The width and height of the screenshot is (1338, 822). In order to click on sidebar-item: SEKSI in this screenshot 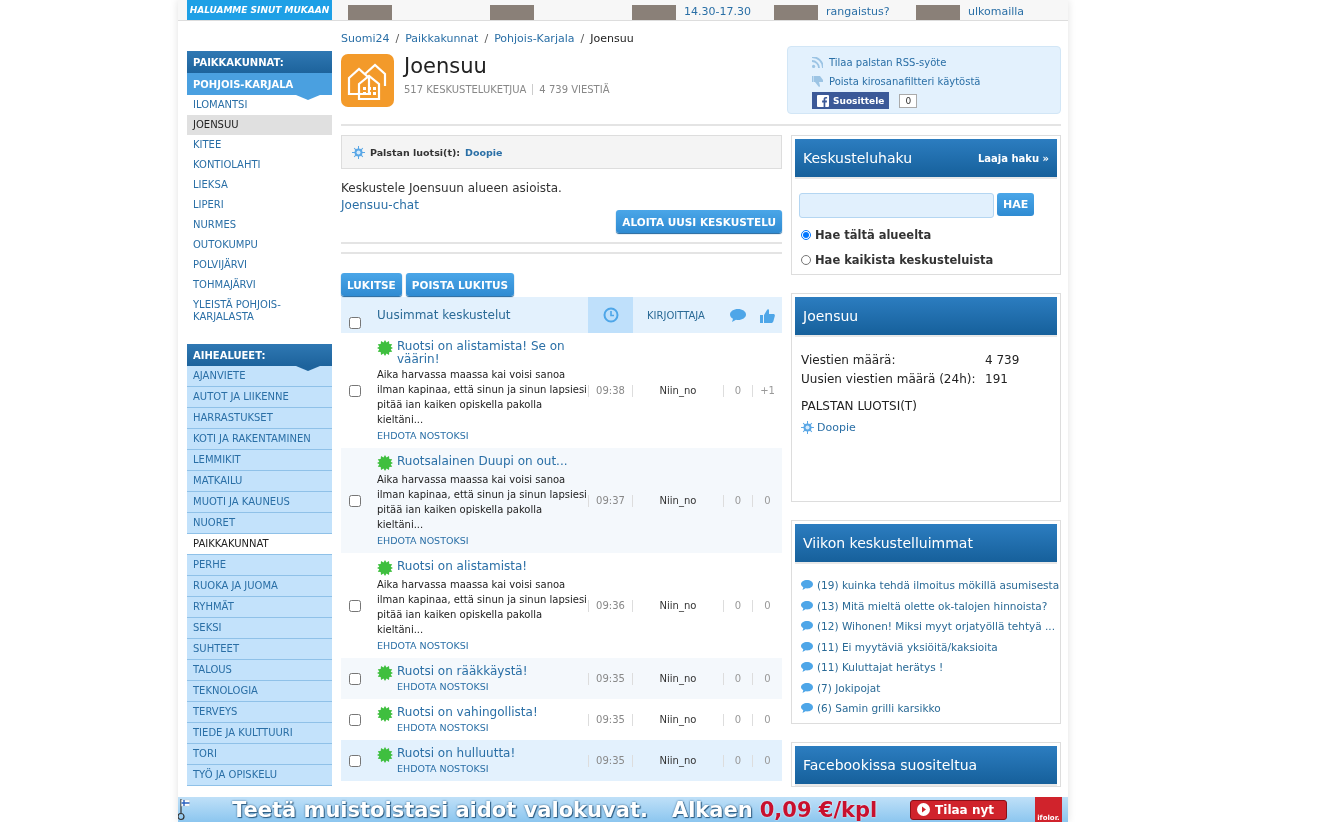, I will do `click(259, 628)`.